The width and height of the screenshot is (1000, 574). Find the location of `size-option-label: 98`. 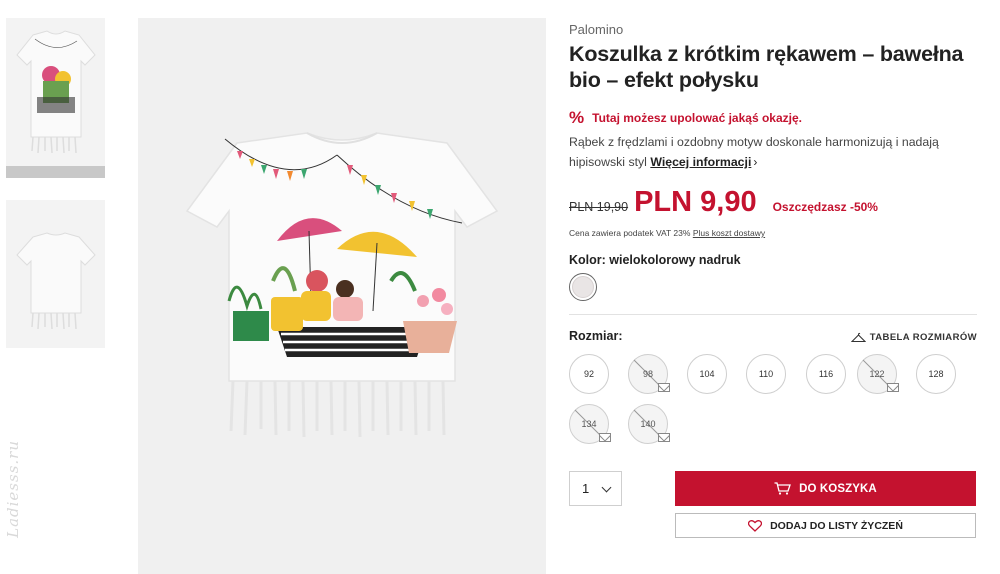

size-option-label: 98 is located at coordinates (647, 374).